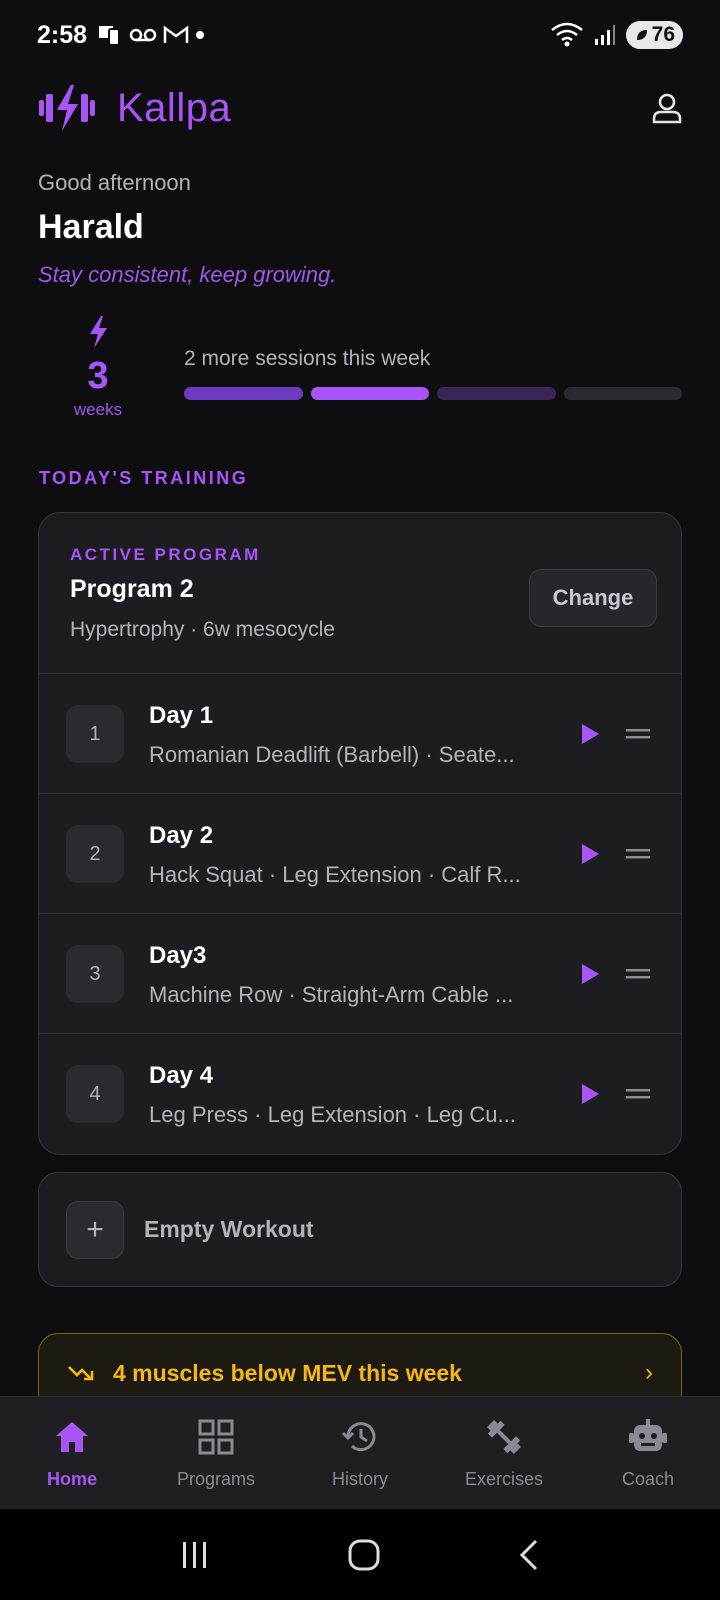 This screenshot has width=720, height=1600. I want to click on empty-workout-label: Empty Workout, so click(229, 1229).